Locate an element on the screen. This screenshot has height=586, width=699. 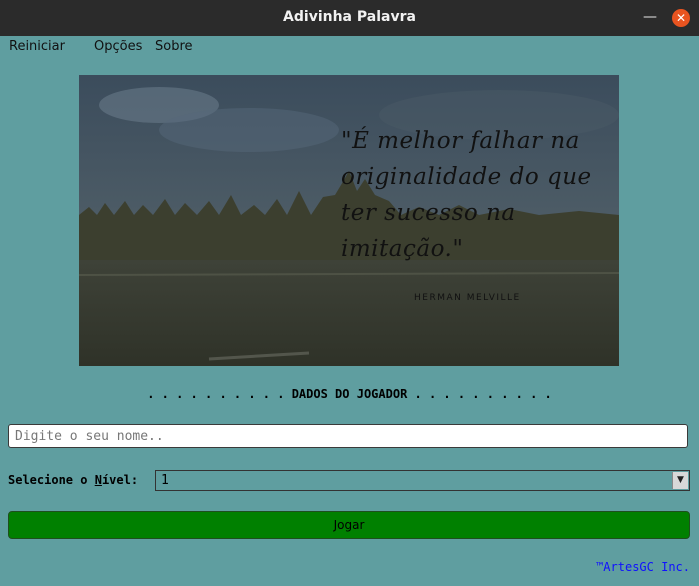
level-label-suffix: ível: is located at coordinates (120, 480).